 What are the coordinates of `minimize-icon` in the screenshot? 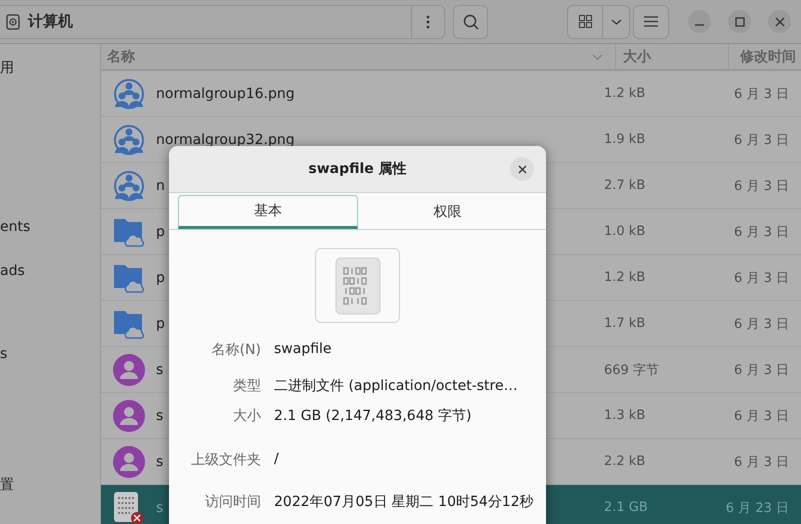 It's located at (699, 25).